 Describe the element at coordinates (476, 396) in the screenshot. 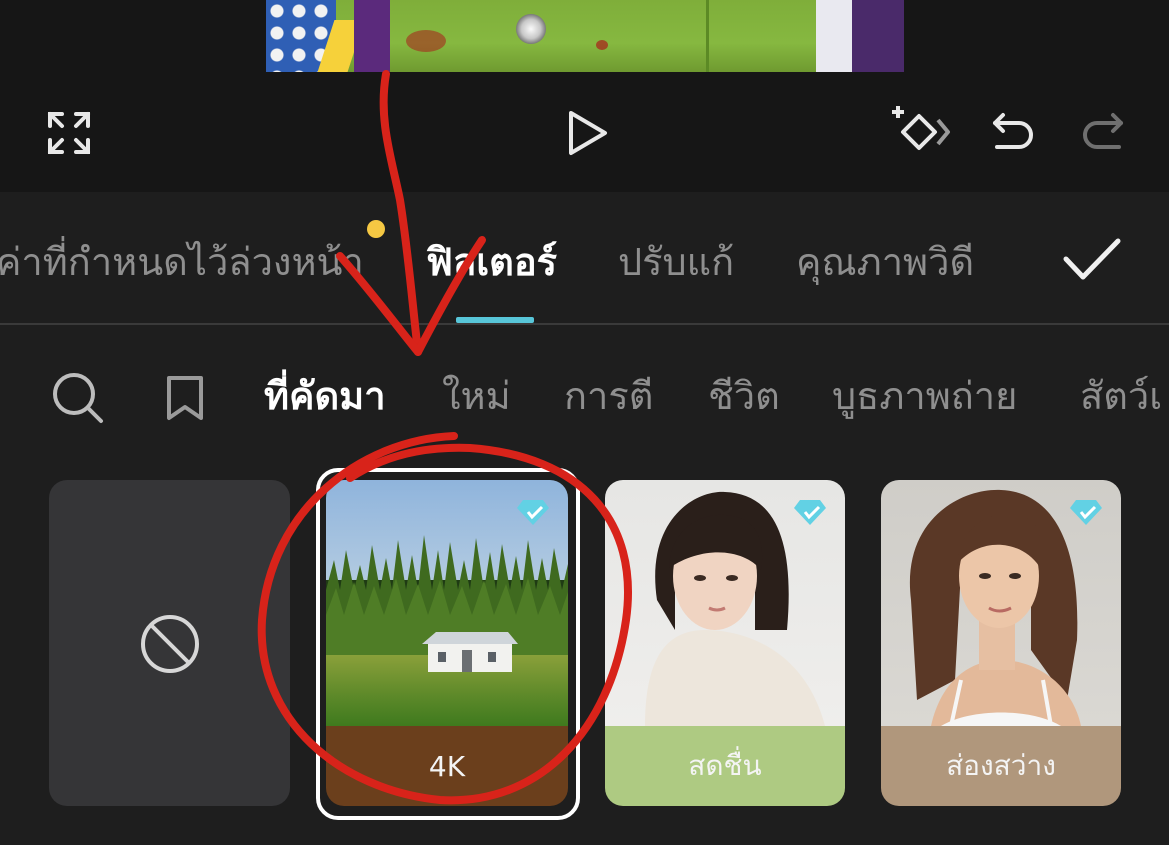

I see `category-new: ใหม่` at that location.